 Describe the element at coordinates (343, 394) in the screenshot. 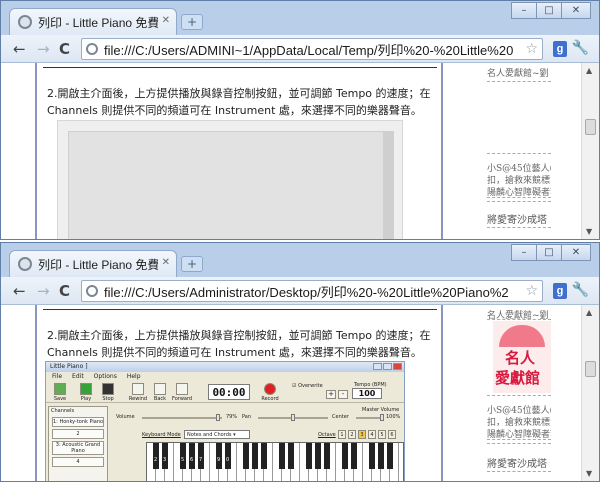

I see `tempo-minus-button: -` at that location.